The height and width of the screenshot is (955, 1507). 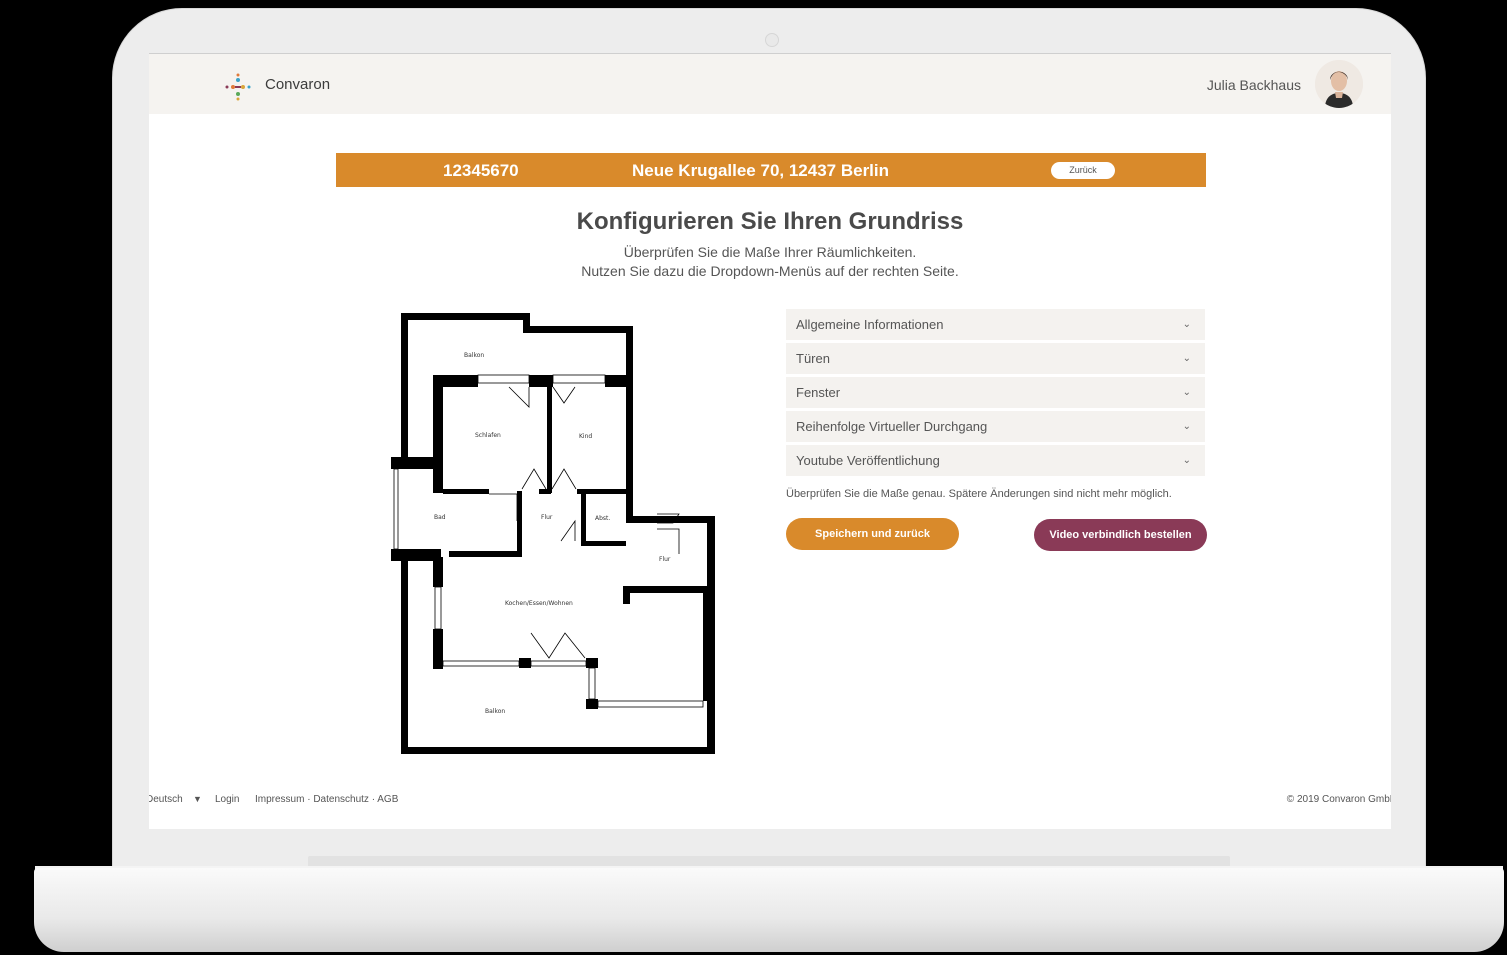 I want to click on room-label: Abst., so click(x=602, y=518).